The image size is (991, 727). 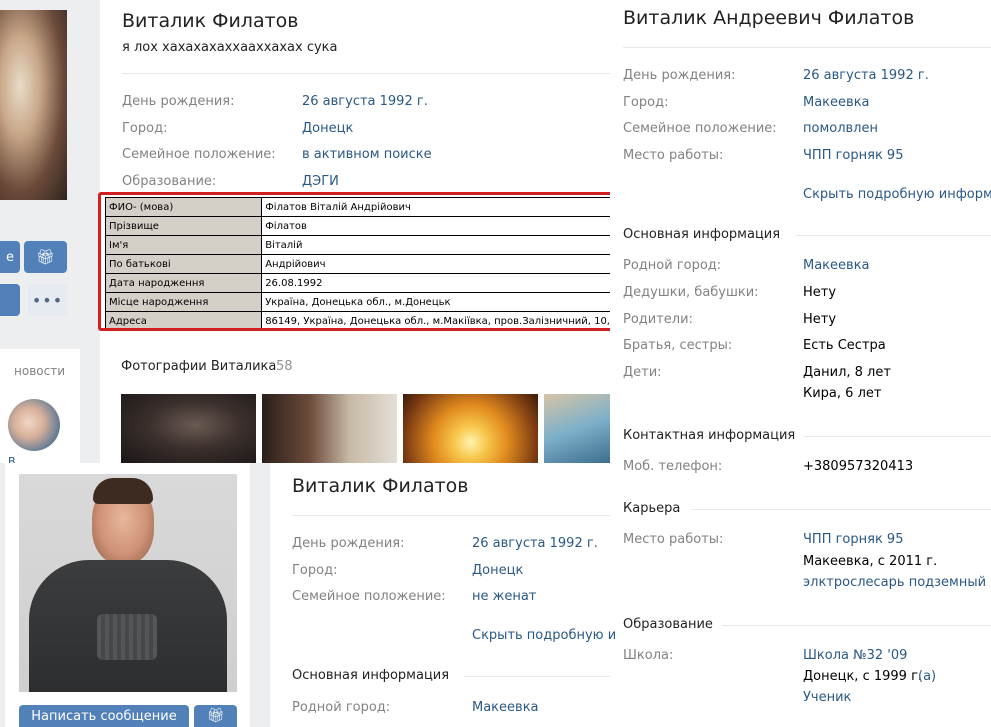 What do you see at coordinates (320, 181) in the screenshot?
I see `education-value: ДЭГИ` at bounding box center [320, 181].